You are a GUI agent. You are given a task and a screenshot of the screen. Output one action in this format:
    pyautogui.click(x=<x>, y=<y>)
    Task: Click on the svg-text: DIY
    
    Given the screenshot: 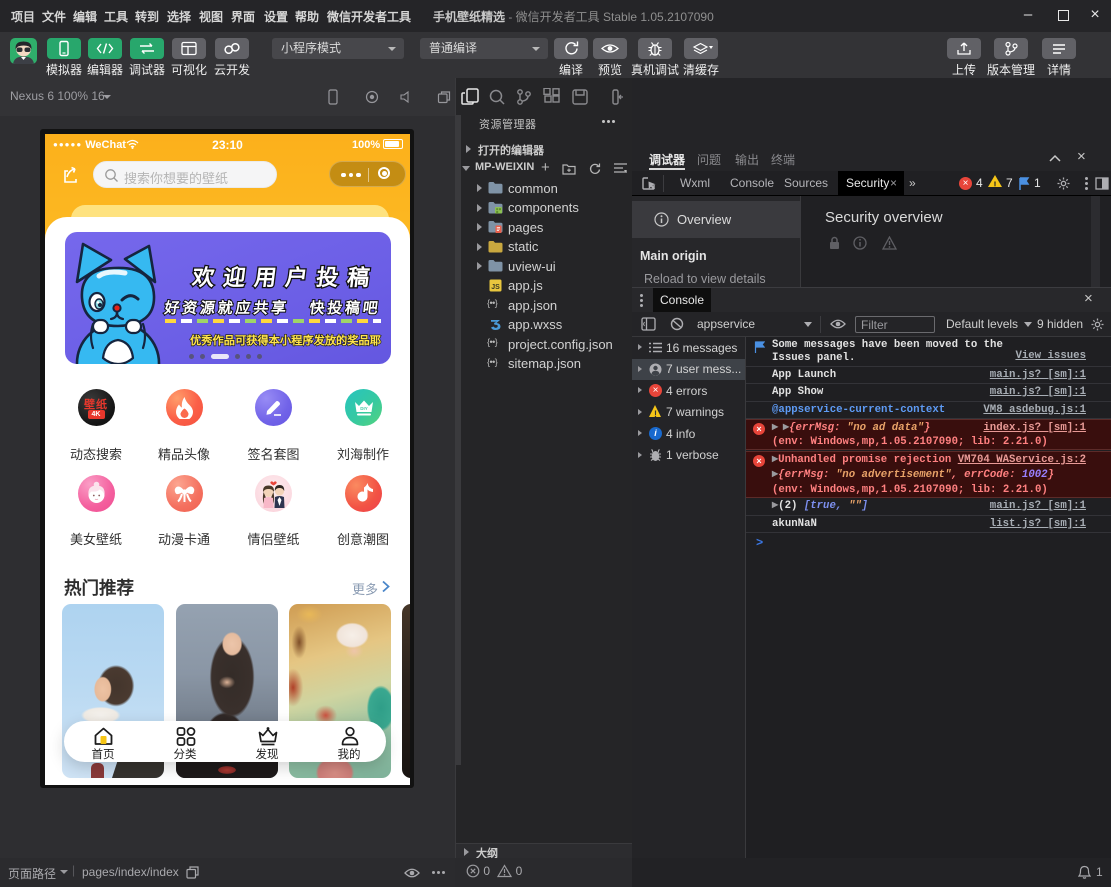 What is the action you would take?
    pyautogui.click(x=364, y=408)
    